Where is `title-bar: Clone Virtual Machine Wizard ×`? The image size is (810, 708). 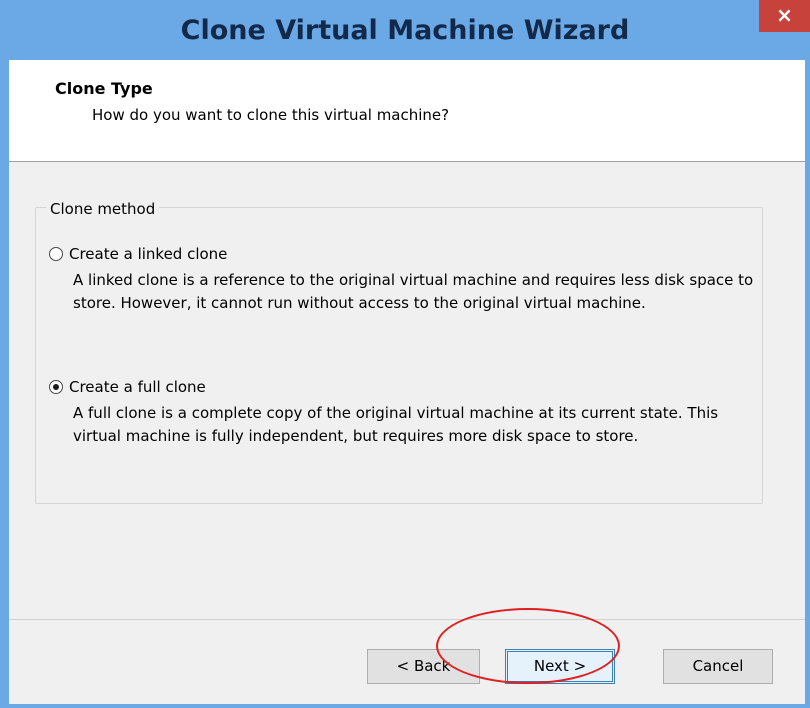
title-bar: Clone Virtual Machine Wizard × is located at coordinates (405, 30).